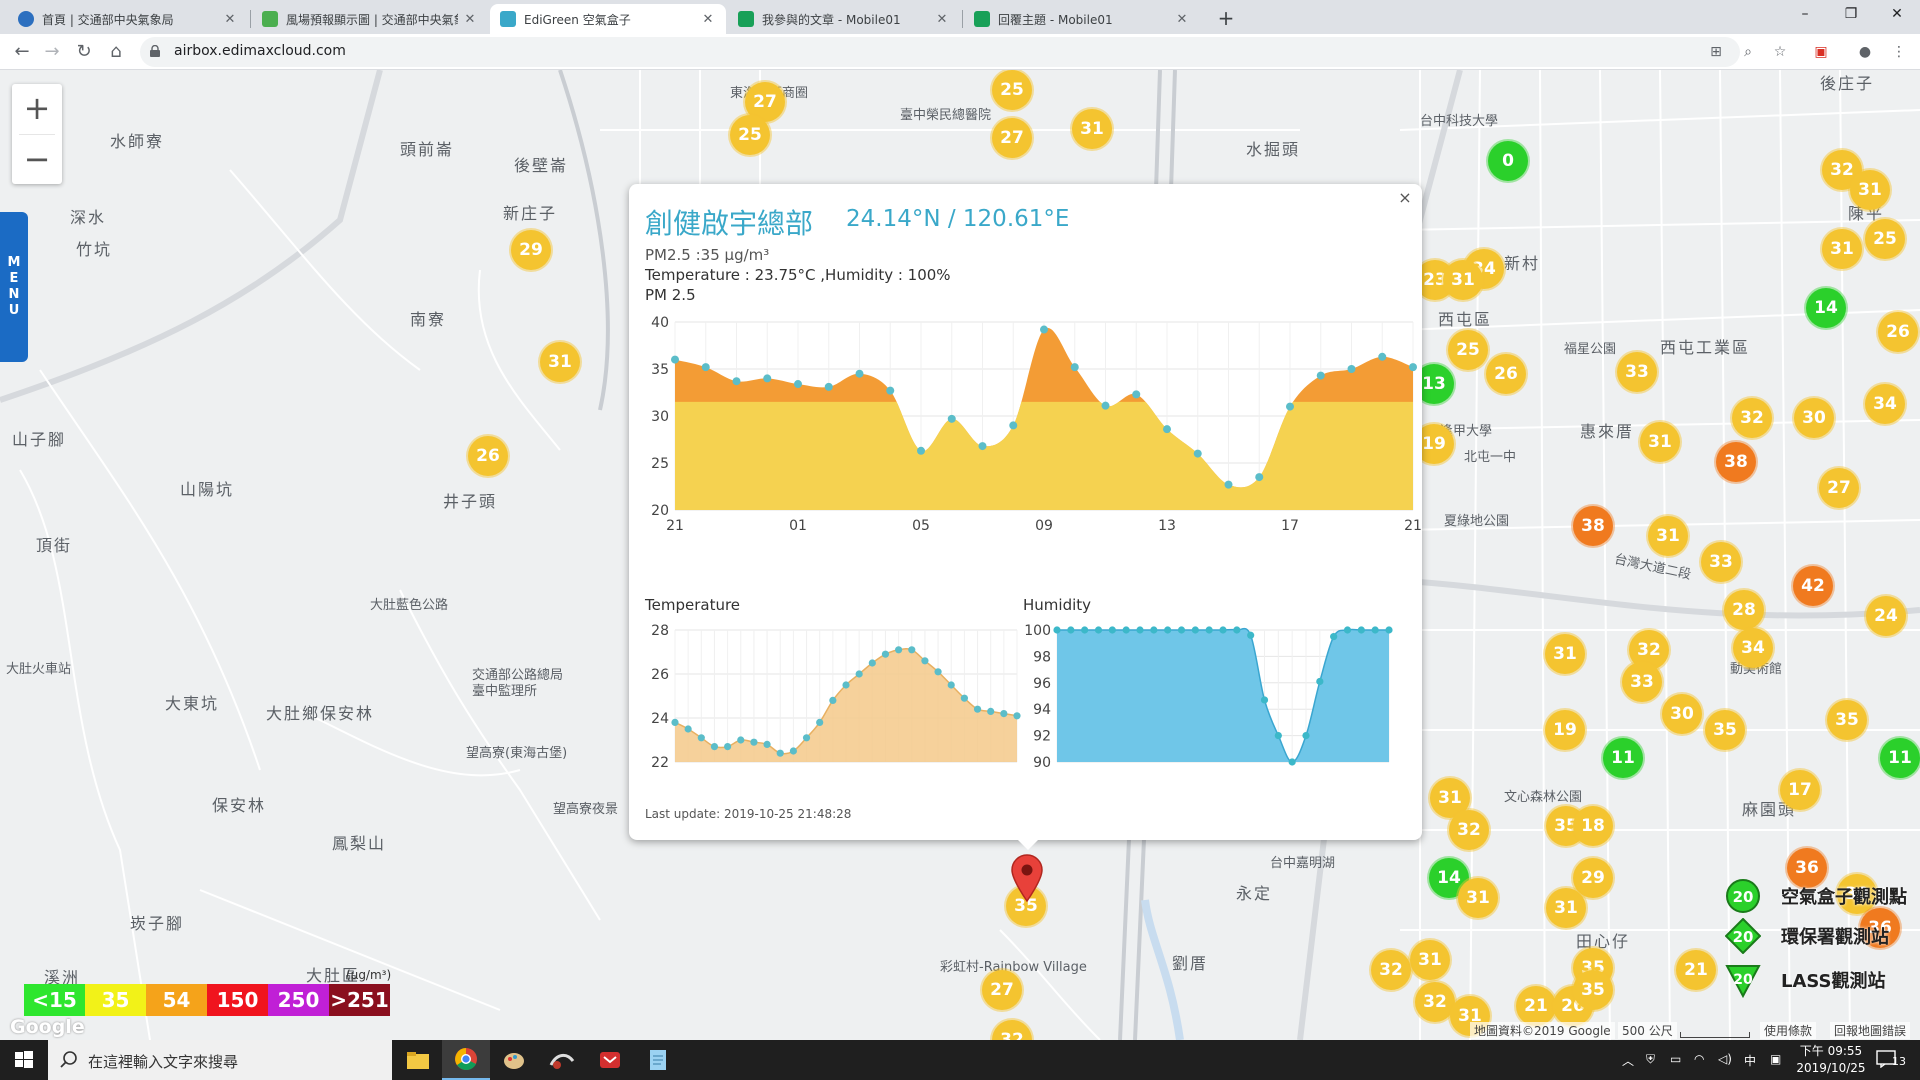  Describe the element at coordinates (1826, 308) in the screenshot. I see `sensor-marker: 14` at that location.